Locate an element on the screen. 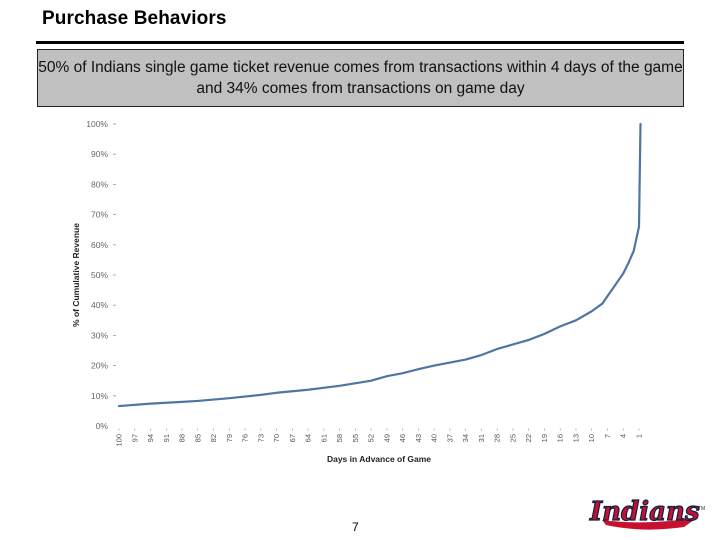 The height and width of the screenshot is (540, 720). x-tick-label: 79 is located at coordinates (229, 438).